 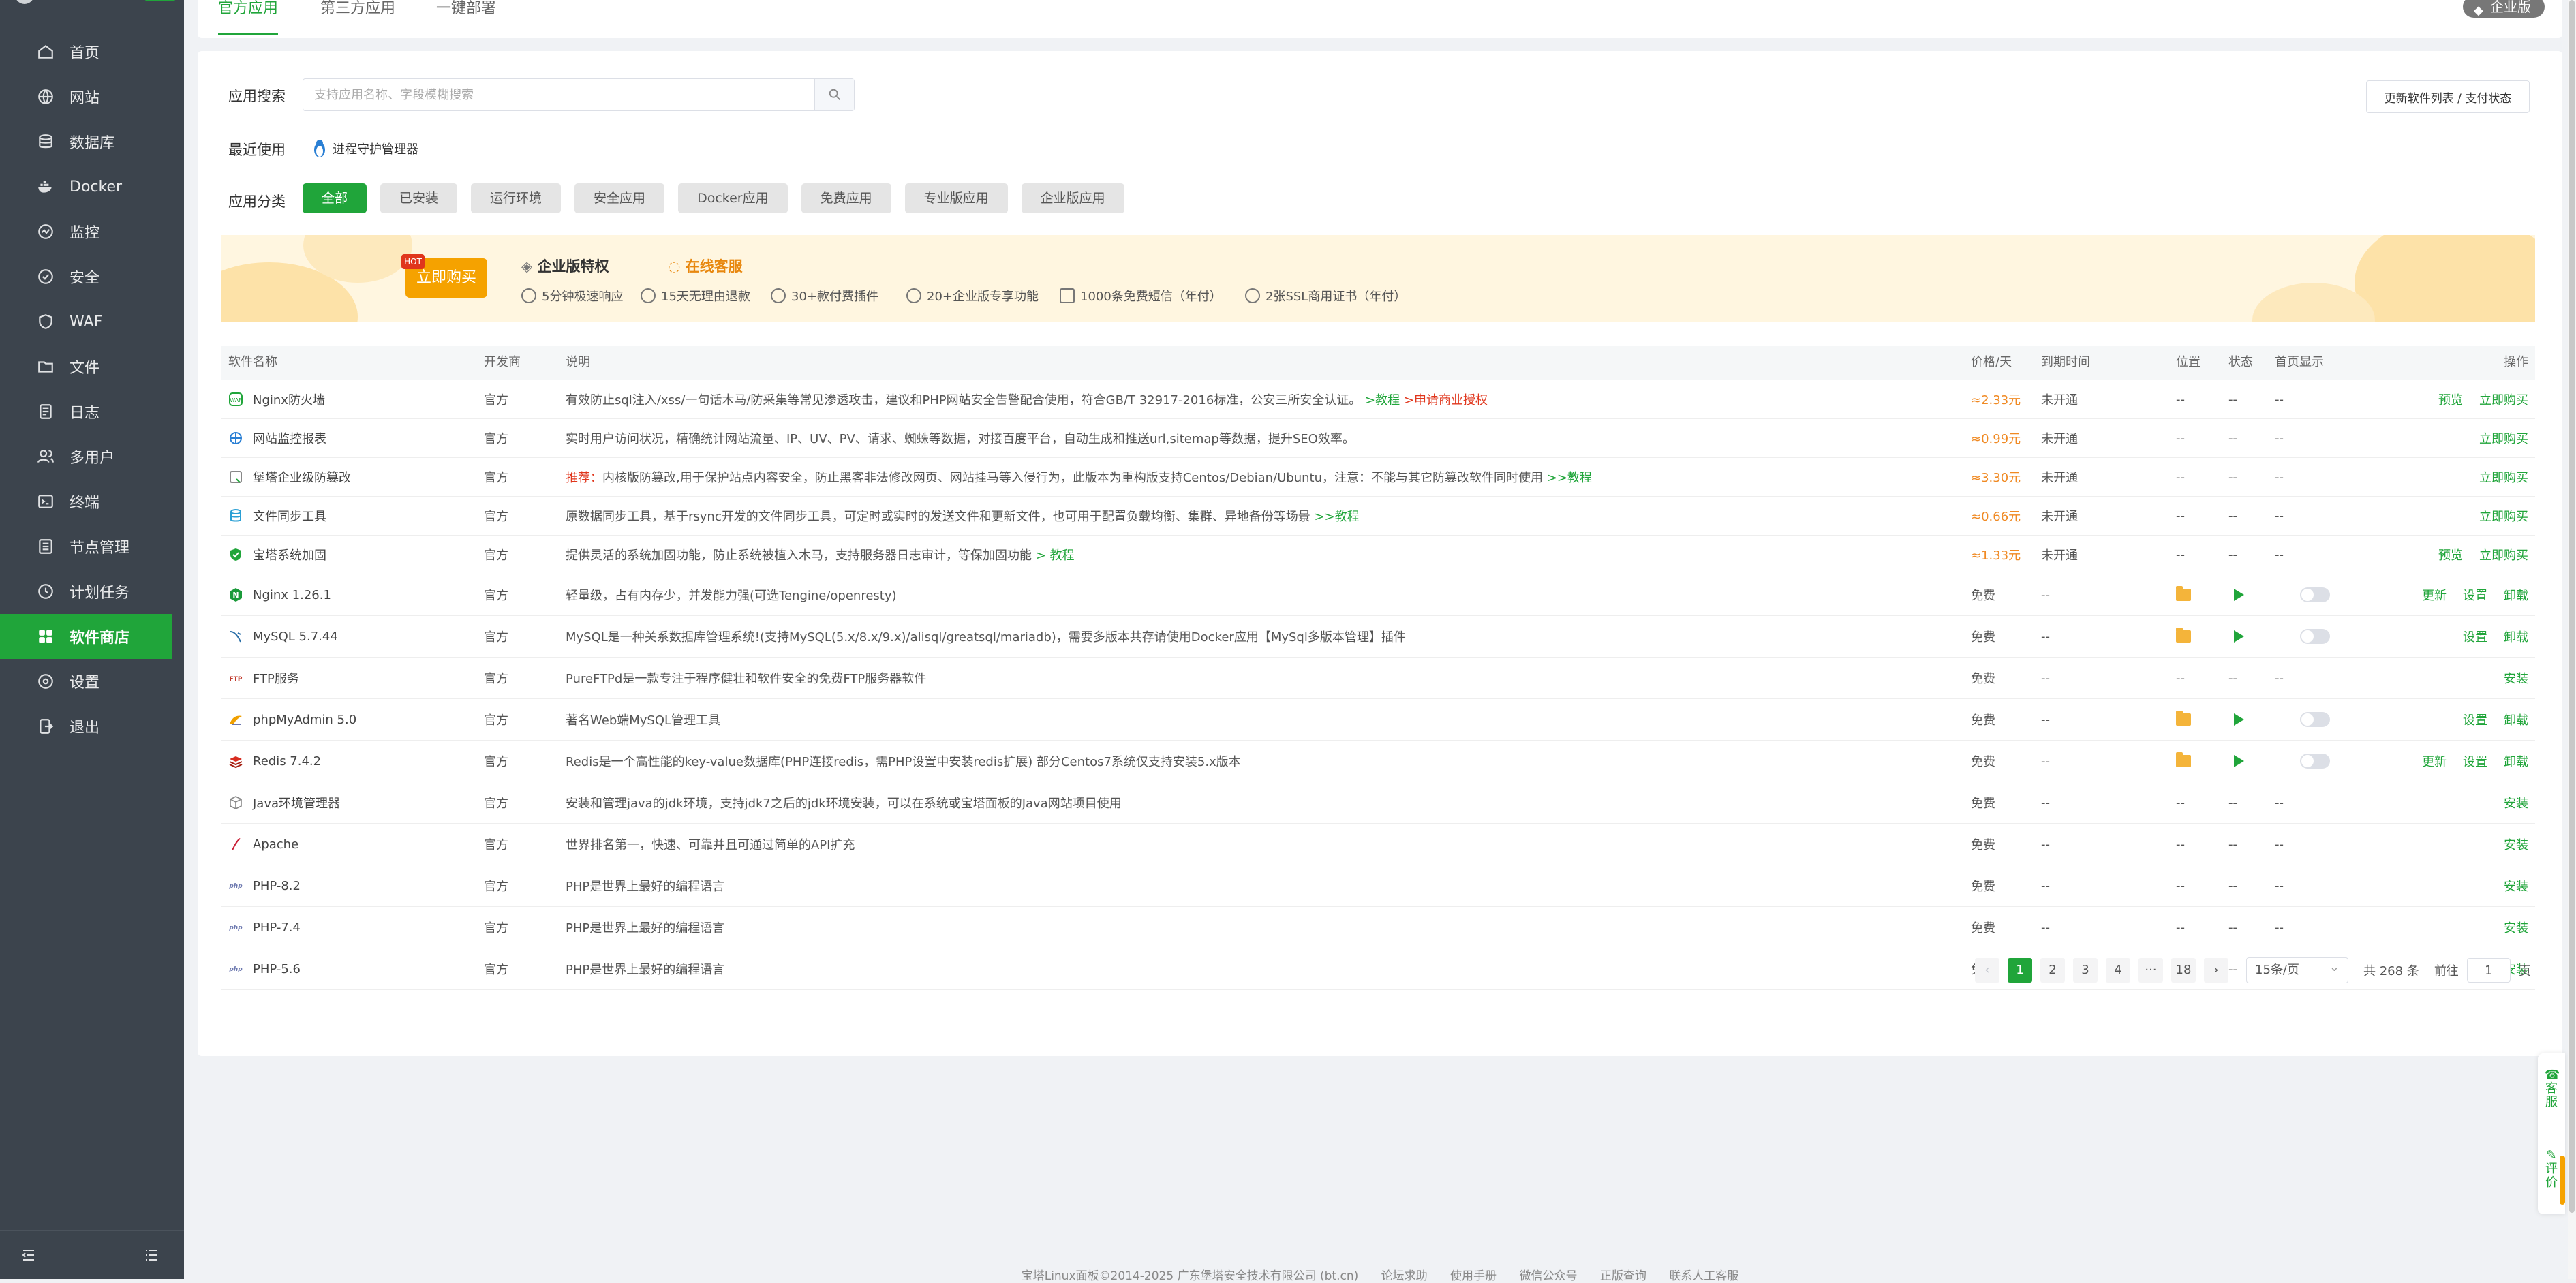 What do you see at coordinates (264, 968) in the screenshot?
I see `app-name: php PHP-5.6` at bounding box center [264, 968].